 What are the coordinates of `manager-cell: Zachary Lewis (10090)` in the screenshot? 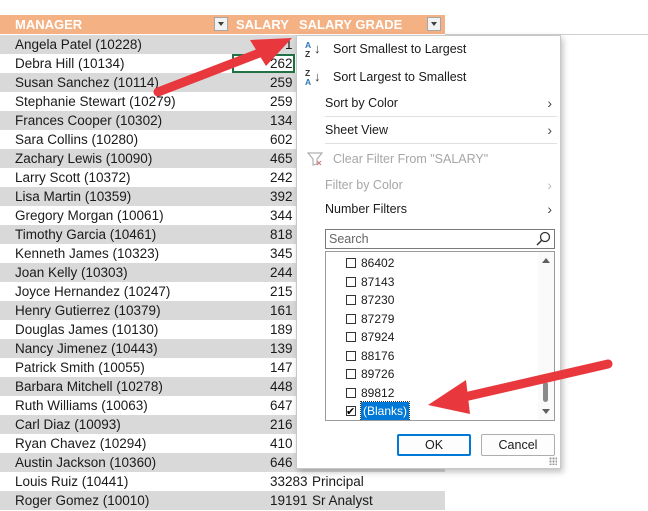 It's located at (83, 158).